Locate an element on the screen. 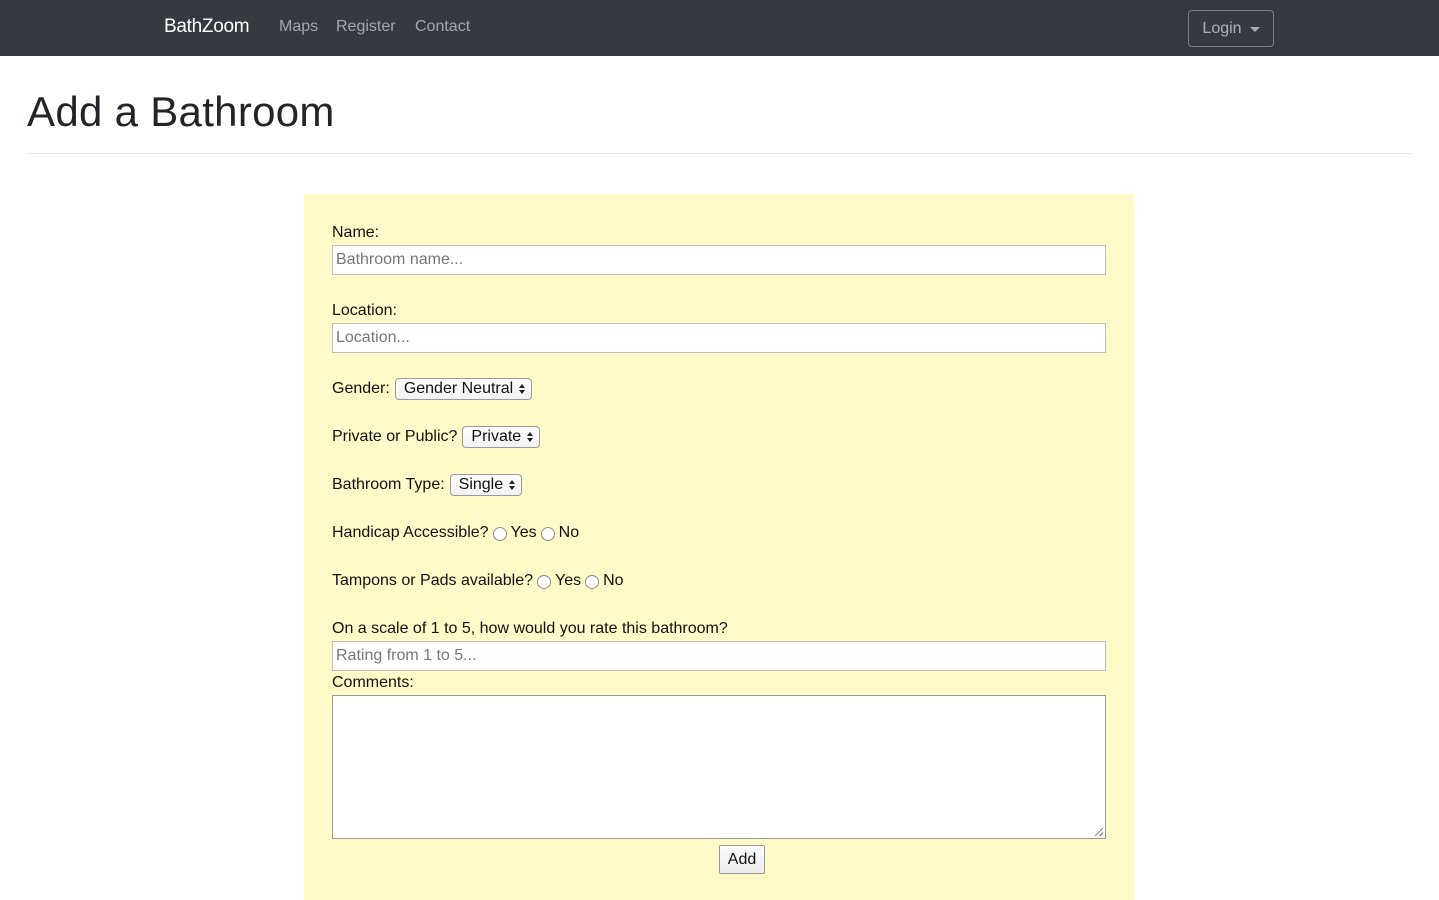  name-input is located at coordinates (719, 260).